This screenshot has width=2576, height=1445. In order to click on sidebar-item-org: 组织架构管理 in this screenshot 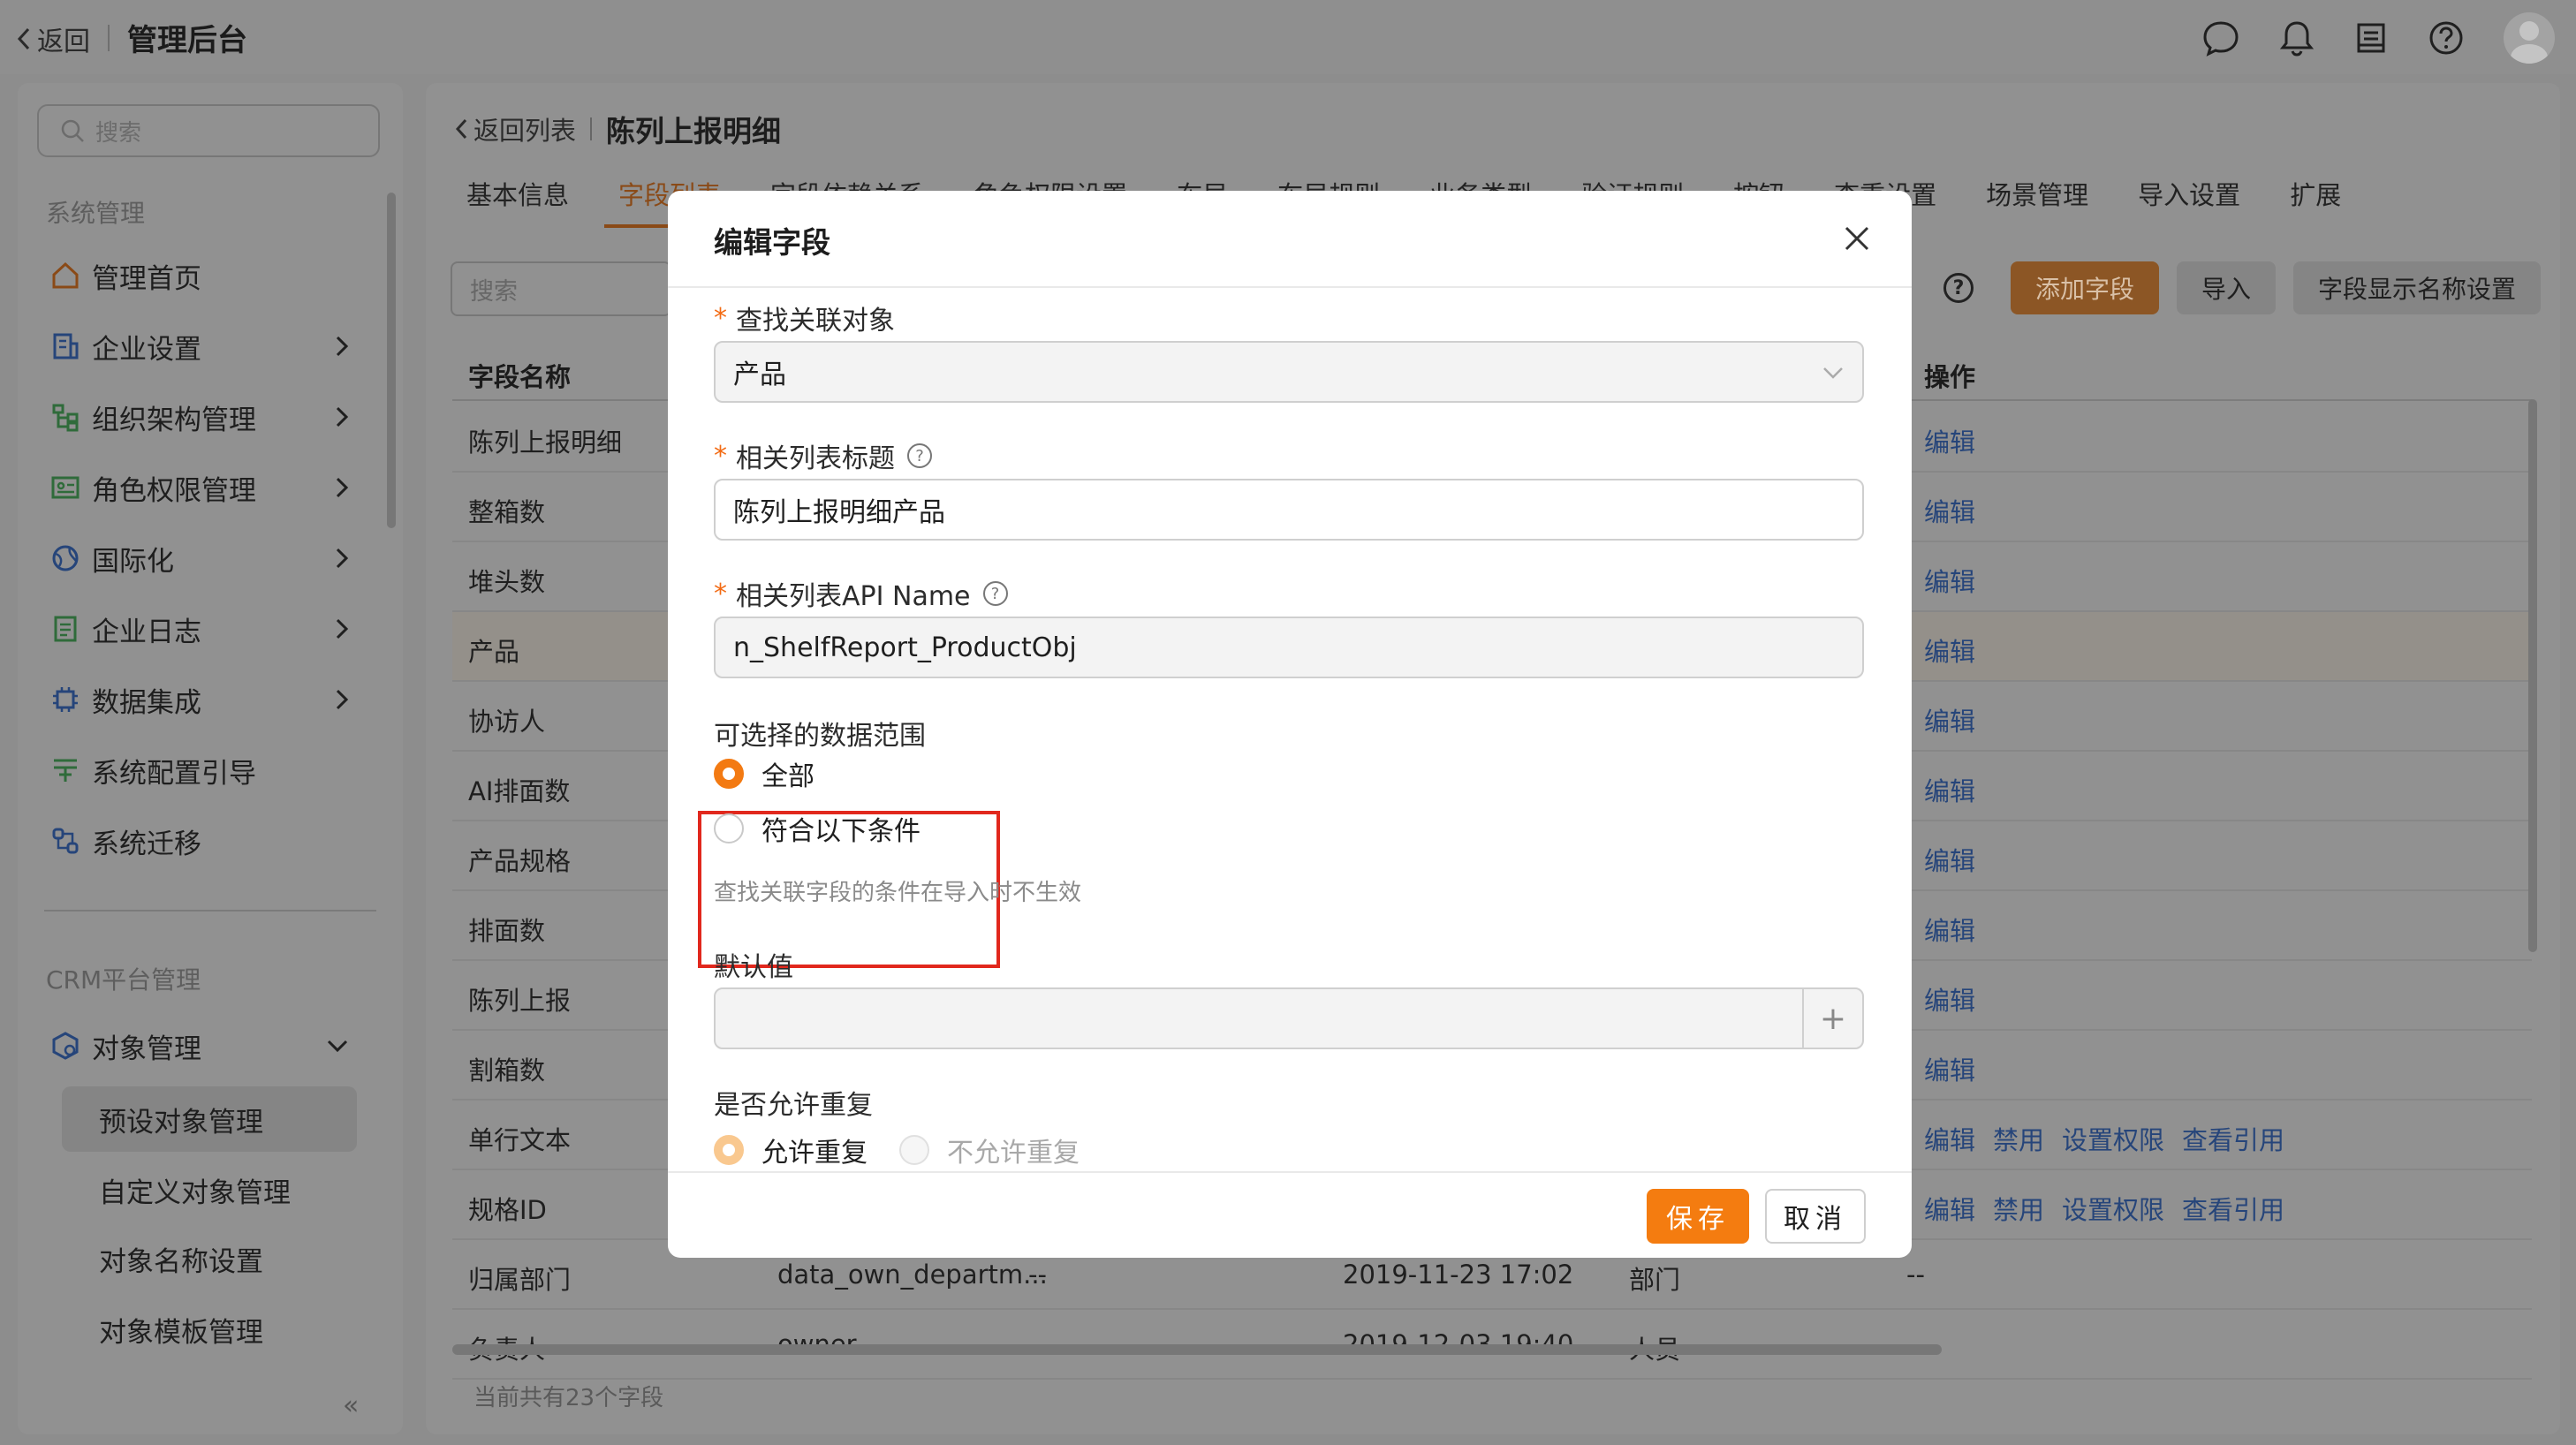, I will do `click(208, 417)`.